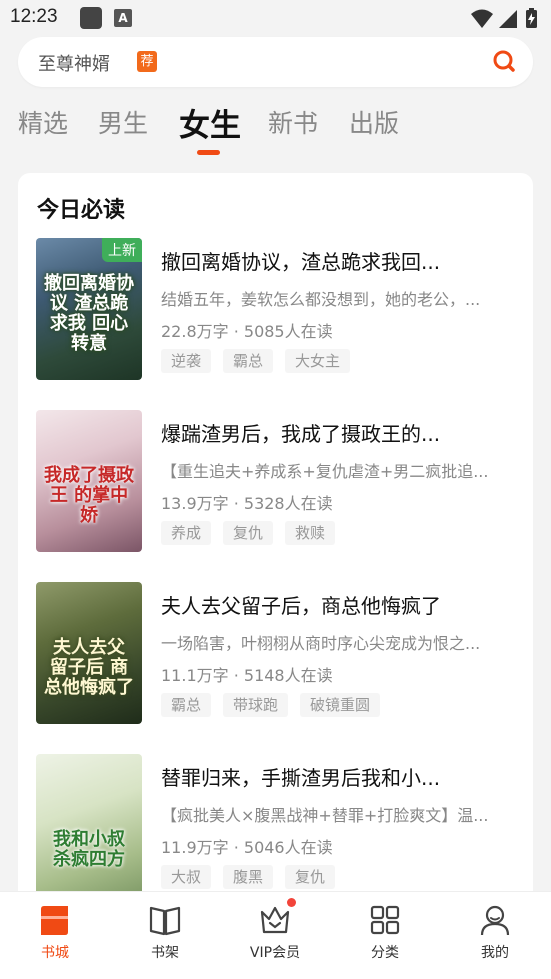 The image size is (551, 979). I want to click on book-tags: 大叔 腹黑 复仇, so click(248, 877).